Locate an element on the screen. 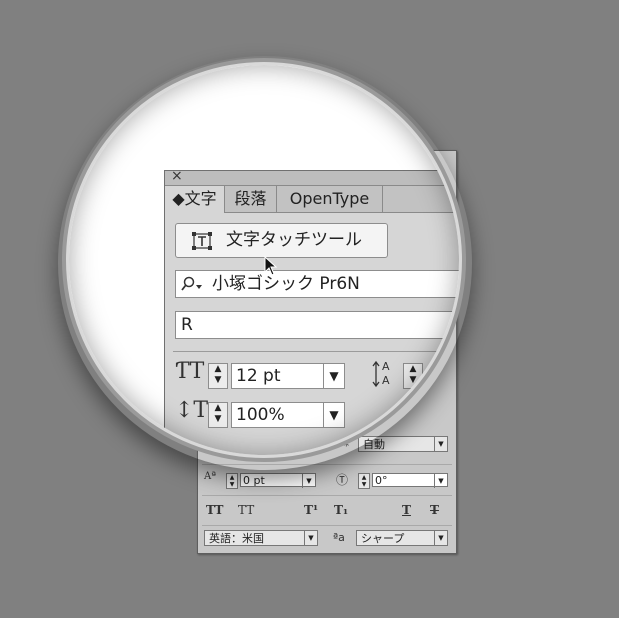 Image resolution: width=619 pixels, height=618 pixels. panel-tabs: ◆文字 段落 OpenType is located at coordinates (313, 199).